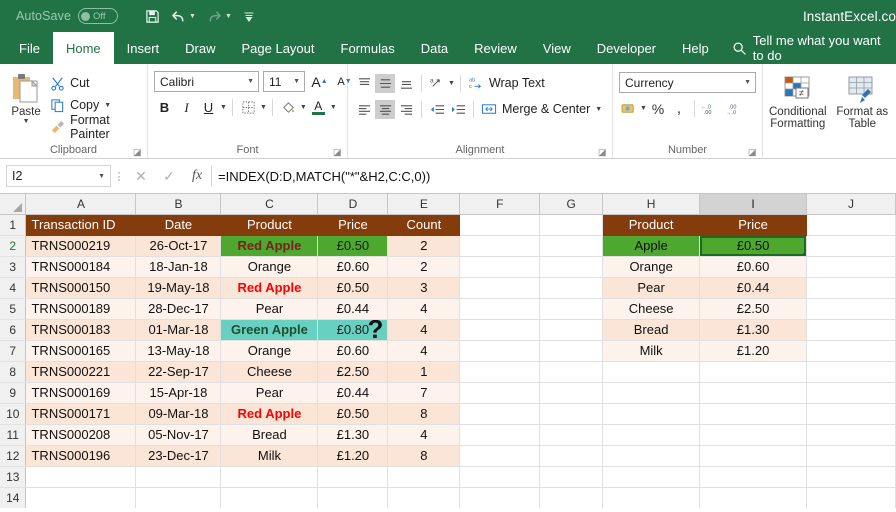 The width and height of the screenshot is (896, 512). I want to click on tell-me-search: Tell me what you want to do, so click(809, 48).